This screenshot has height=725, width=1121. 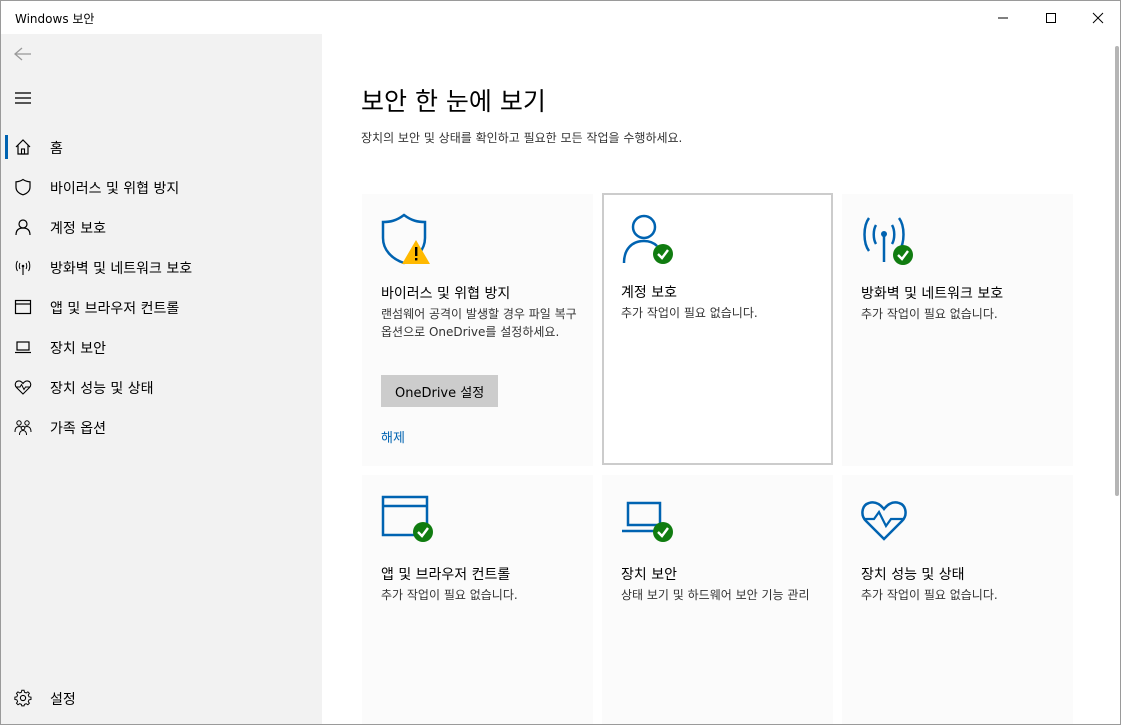 I want to click on antenna-icon, so click(x=23, y=267).